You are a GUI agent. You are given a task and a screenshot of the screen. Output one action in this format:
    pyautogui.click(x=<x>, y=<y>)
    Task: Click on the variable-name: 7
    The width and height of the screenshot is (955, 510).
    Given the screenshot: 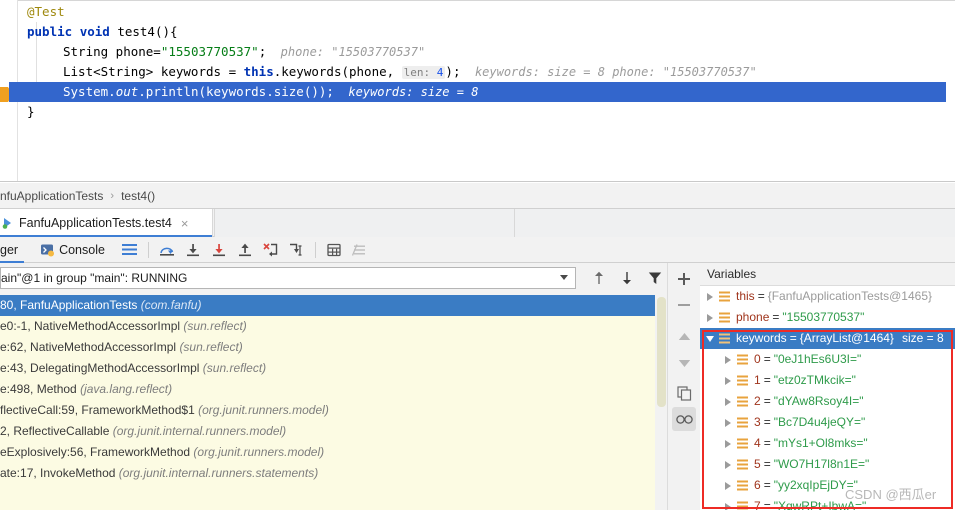 What is the action you would take?
    pyautogui.click(x=757, y=504)
    